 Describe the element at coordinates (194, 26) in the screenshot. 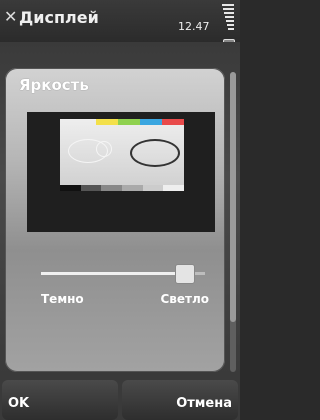

I see `clock: 12.47` at that location.